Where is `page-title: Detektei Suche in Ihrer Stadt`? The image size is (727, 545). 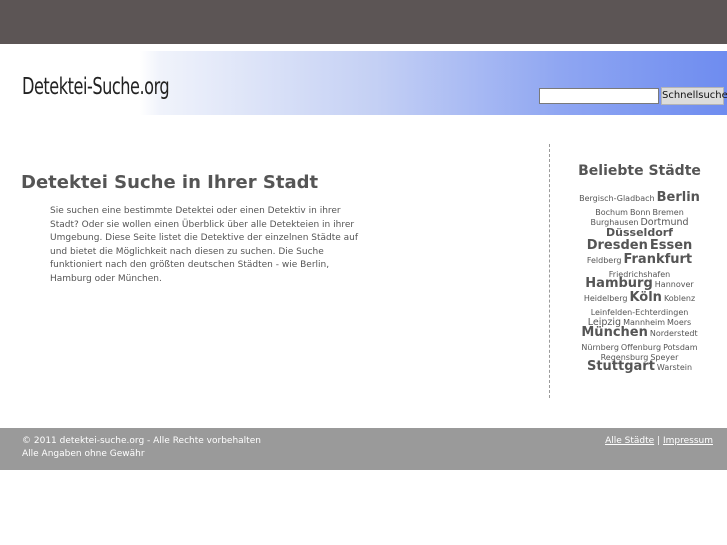
page-title: Detektei Suche in Ihrer Stadt is located at coordinates (170, 182).